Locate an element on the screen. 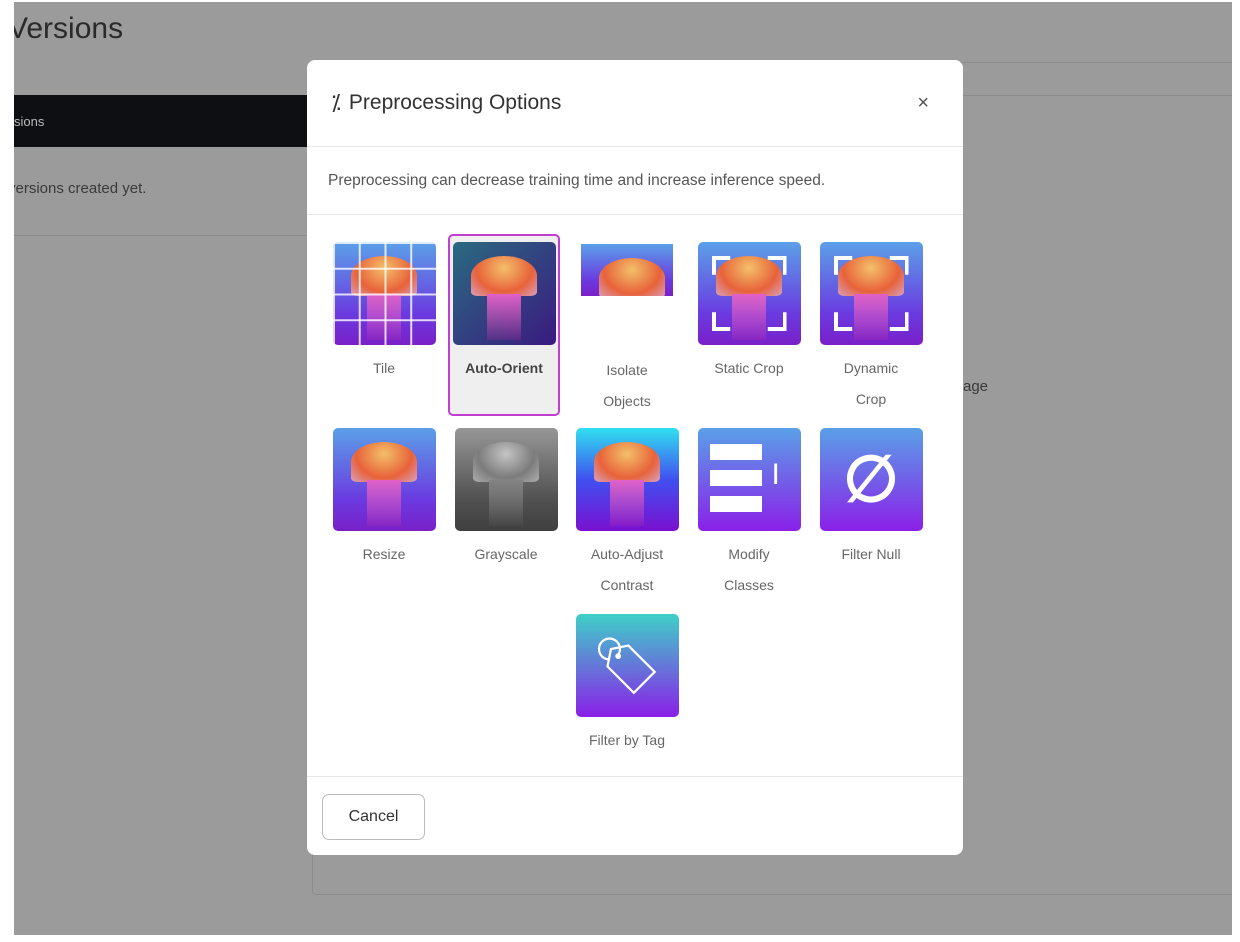 The image size is (1240, 942). option-label: Filter by Tag is located at coordinates (627, 740).